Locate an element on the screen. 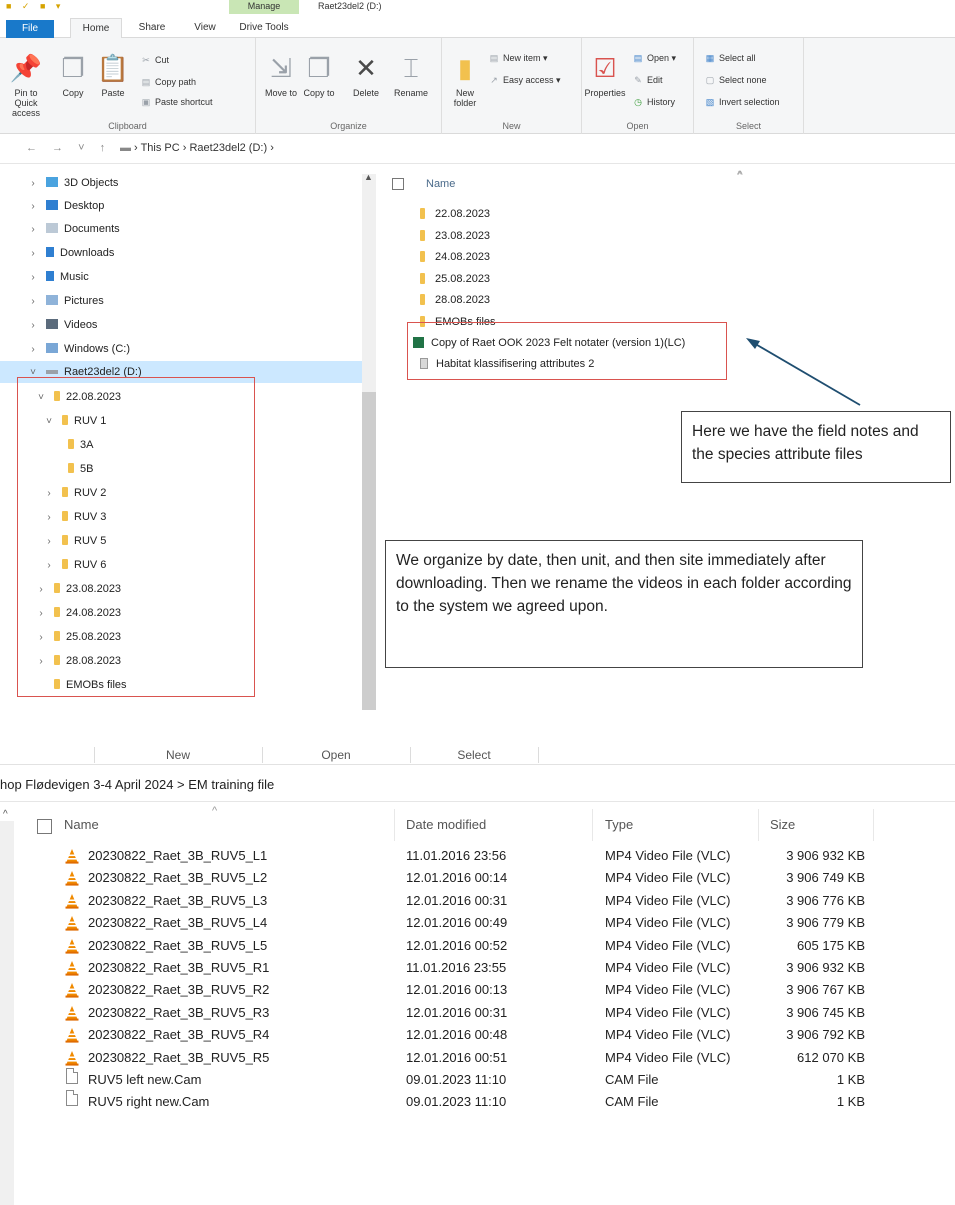  column-header-date: Date modified is located at coordinates (446, 824).